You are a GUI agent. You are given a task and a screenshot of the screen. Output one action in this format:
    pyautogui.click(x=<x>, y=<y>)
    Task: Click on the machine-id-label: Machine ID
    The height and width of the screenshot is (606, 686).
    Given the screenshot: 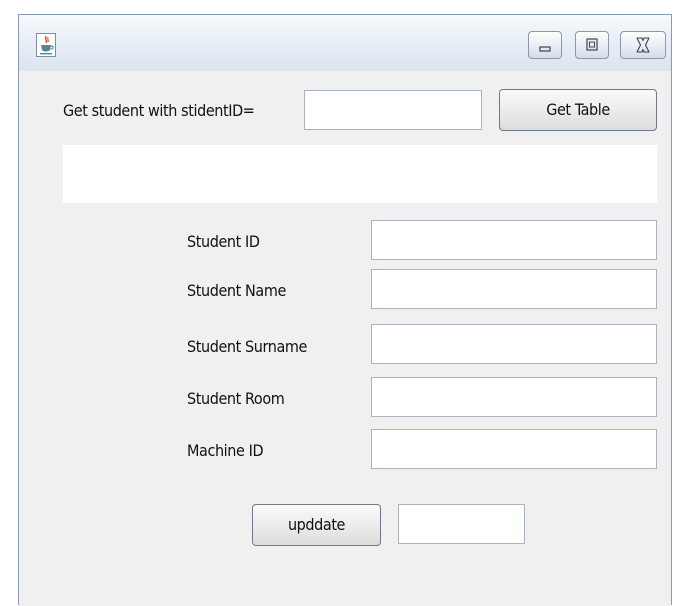 What is the action you would take?
    pyautogui.click(x=225, y=450)
    